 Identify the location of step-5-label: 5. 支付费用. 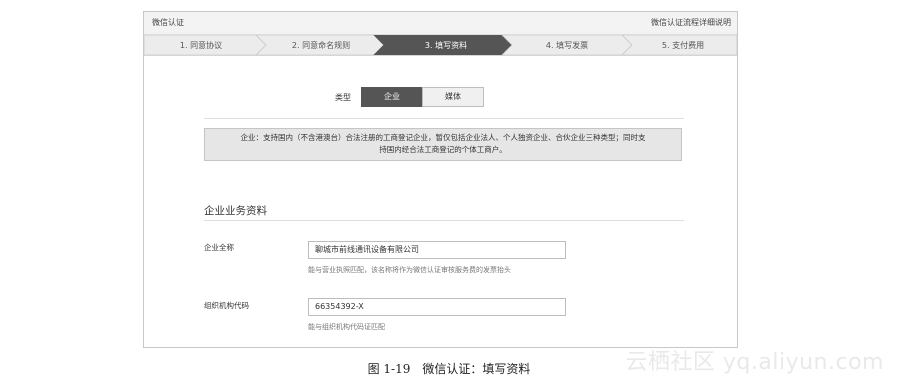
(683, 45).